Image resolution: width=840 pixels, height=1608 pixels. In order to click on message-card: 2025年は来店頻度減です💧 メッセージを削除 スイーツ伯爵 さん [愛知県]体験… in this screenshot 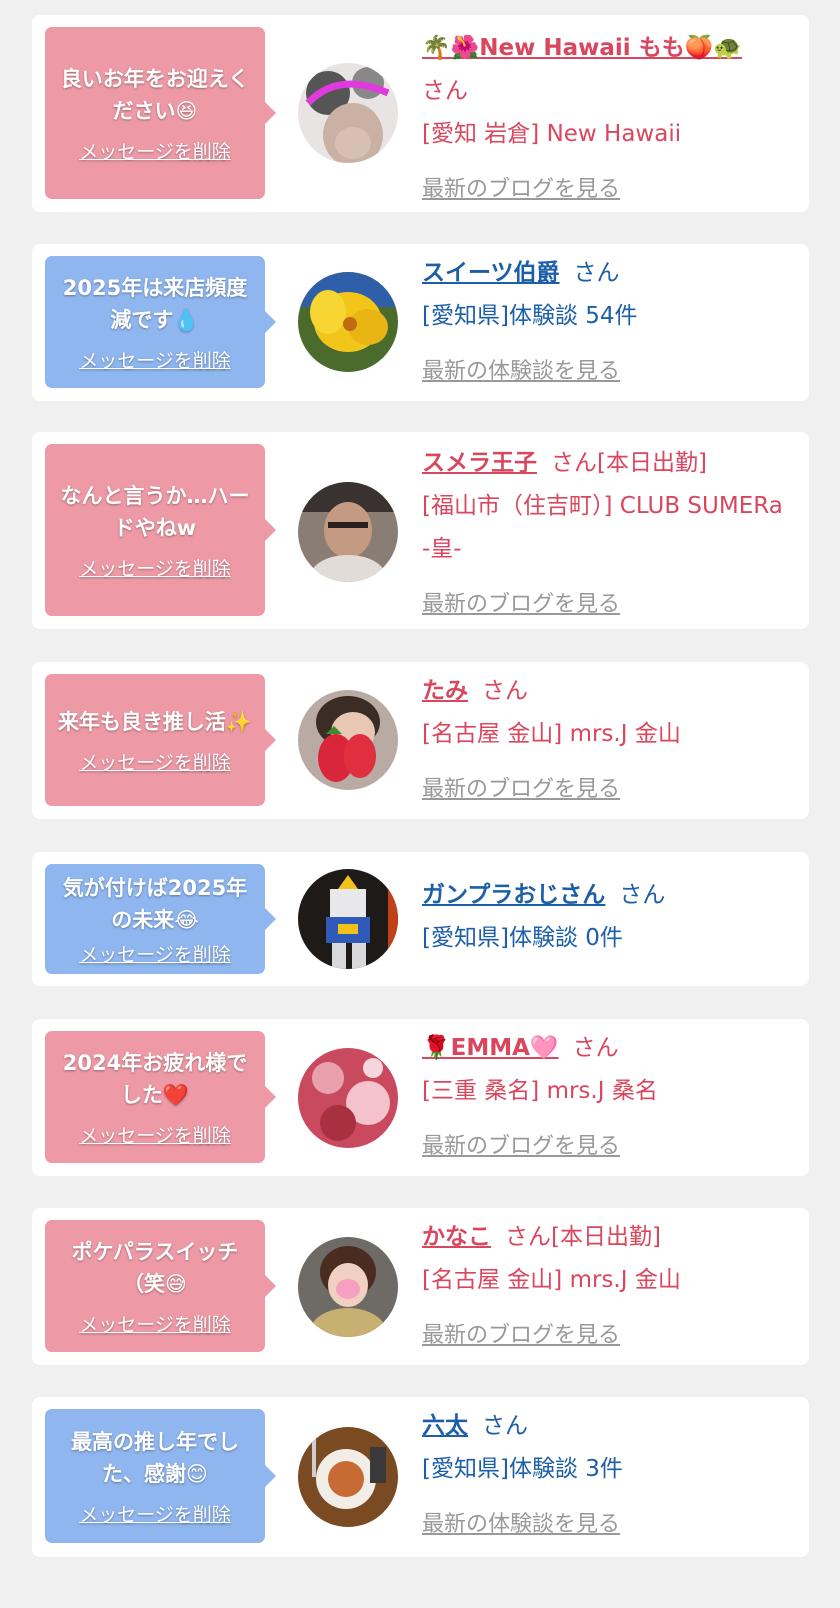, I will do `click(420, 322)`.